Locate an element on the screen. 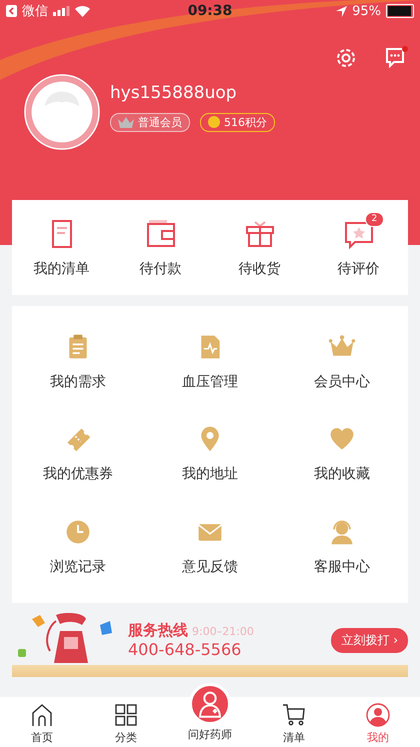  location-arrow-icon is located at coordinates (342, 11).